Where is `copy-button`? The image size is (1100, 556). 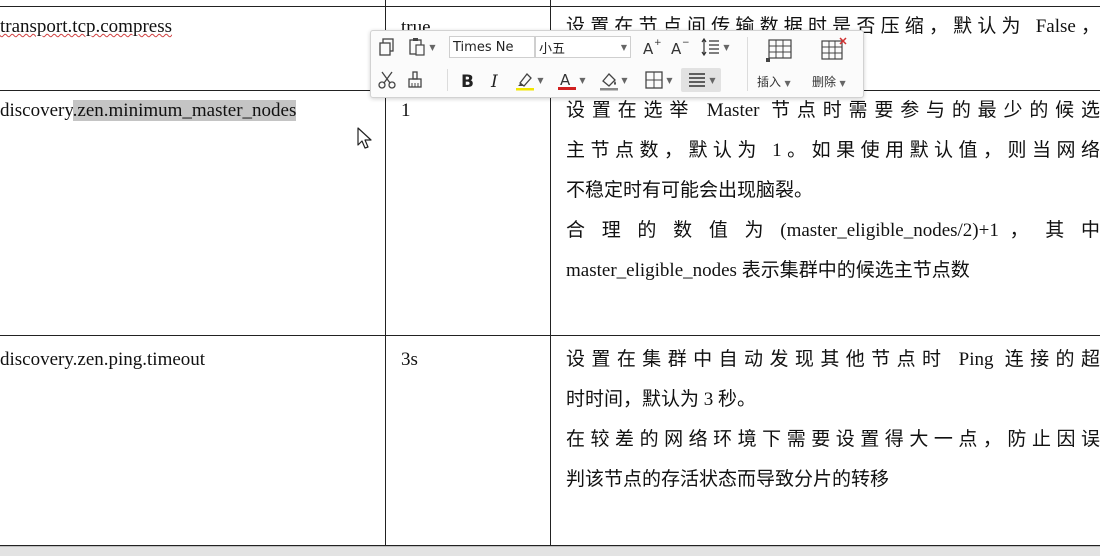 copy-button is located at coordinates (387, 47).